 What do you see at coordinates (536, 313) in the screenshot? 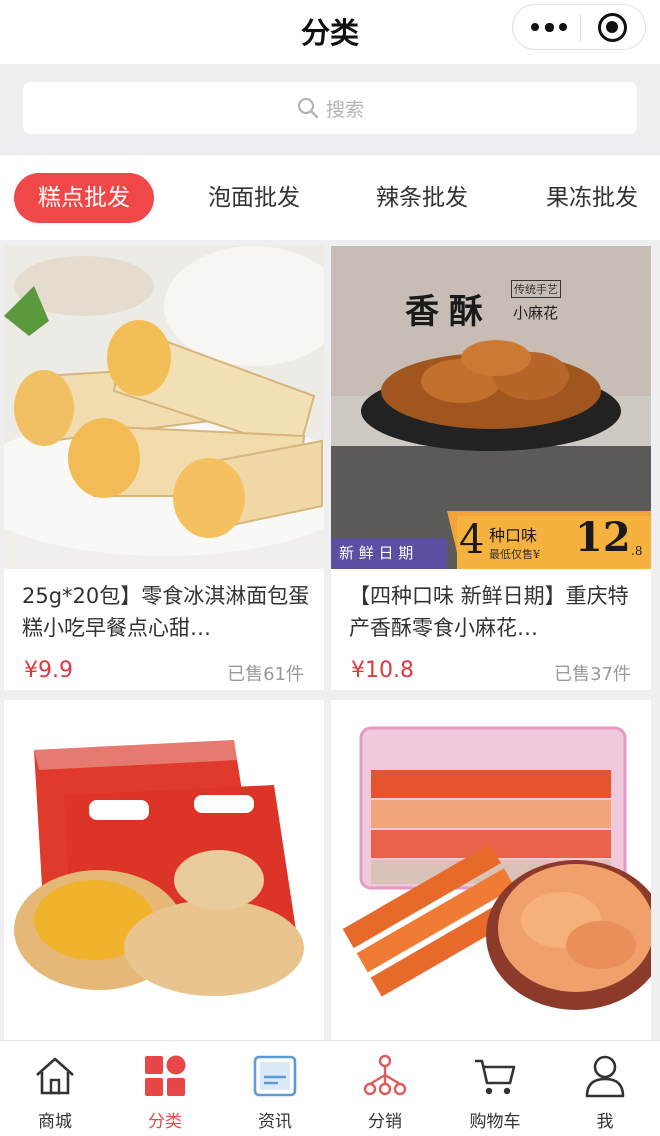
I see `image-sub-text: 小麻花` at bounding box center [536, 313].